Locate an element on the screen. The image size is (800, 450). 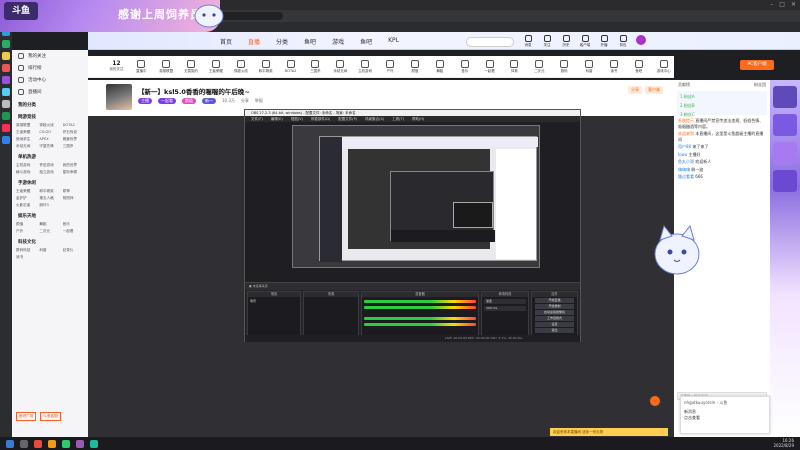
pc-client-button: PC客户端 is located at coordinates (757, 65).